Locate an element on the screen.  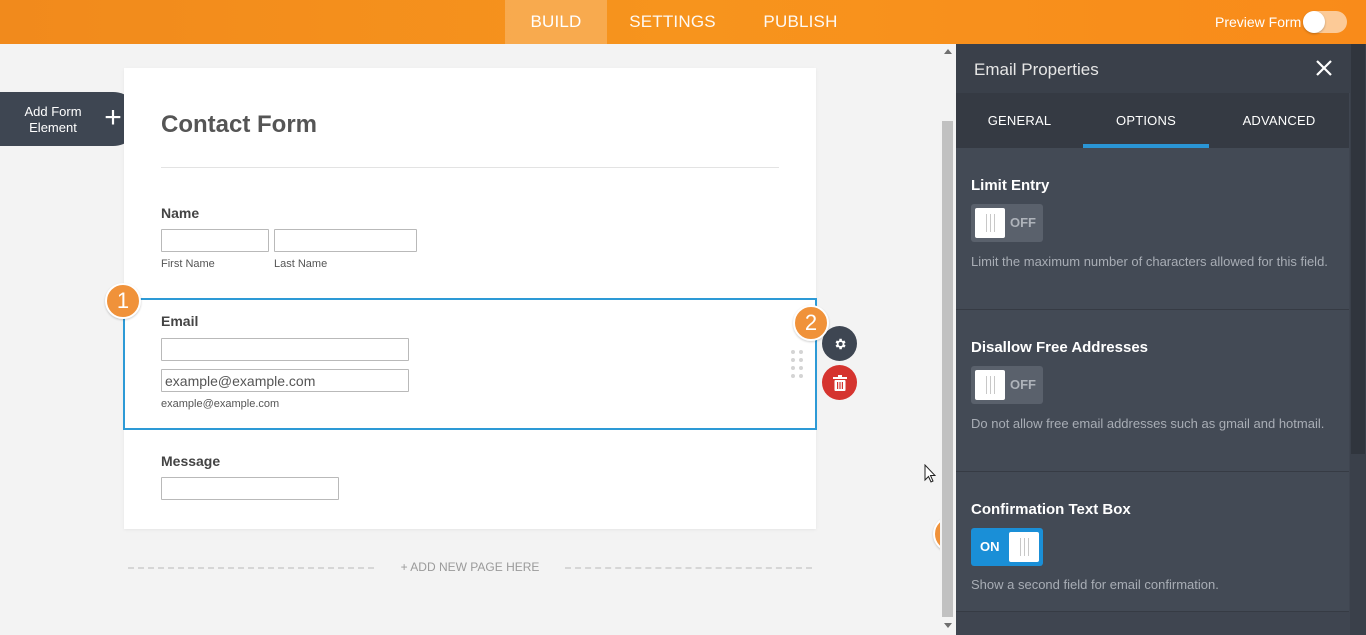
email-input is located at coordinates (285, 349).